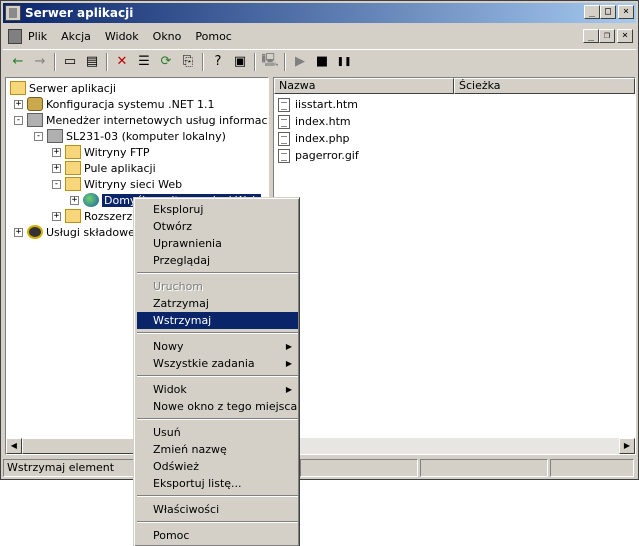 The image size is (639, 546). I want to click on list-item: index.htm, so click(314, 121).